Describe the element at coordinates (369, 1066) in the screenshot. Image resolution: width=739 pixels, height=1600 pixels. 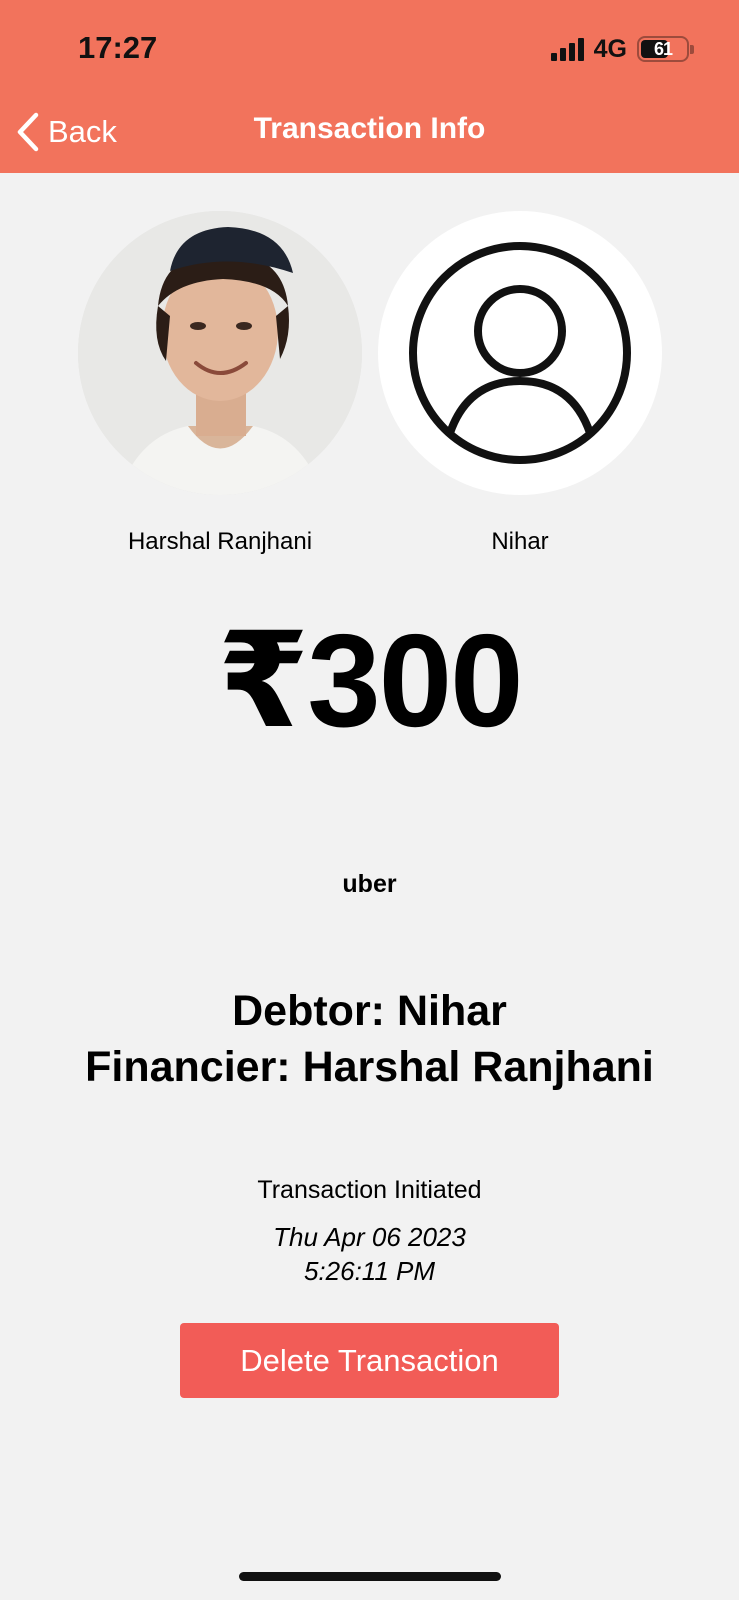
I see `financier-line: Financier: Harshal Ranjhani` at that location.